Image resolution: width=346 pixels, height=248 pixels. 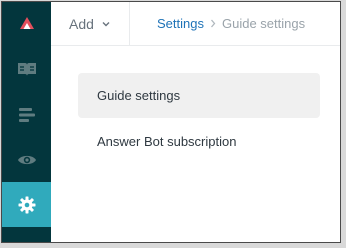 I want to click on add-button: Add, so click(x=90, y=23).